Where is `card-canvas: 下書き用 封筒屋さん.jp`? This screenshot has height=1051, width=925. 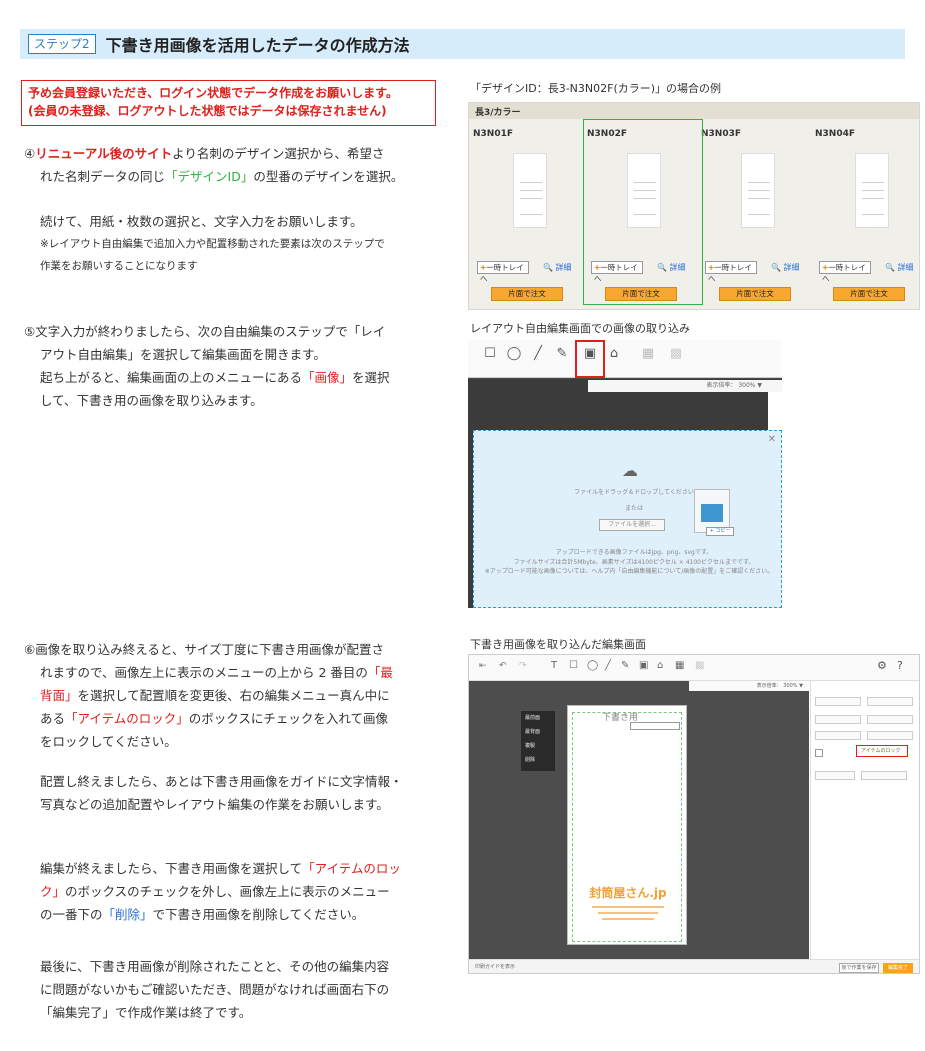 card-canvas: 下書き用 封筒屋さん.jp is located at coordinates (627, 825).